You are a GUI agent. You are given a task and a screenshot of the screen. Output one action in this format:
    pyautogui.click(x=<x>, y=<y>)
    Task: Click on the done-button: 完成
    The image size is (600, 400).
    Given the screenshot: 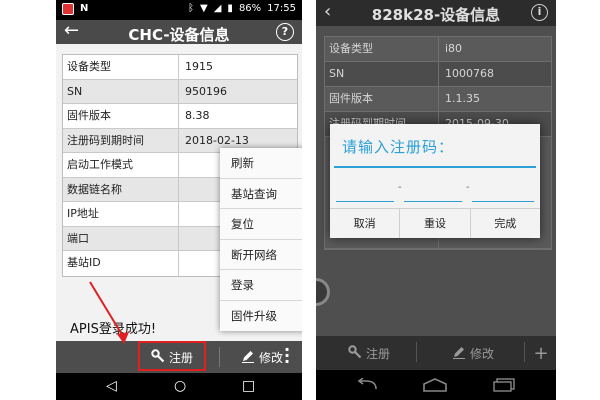 What is the action you would take?
    pyautogui.click(x=505, y=223)
    